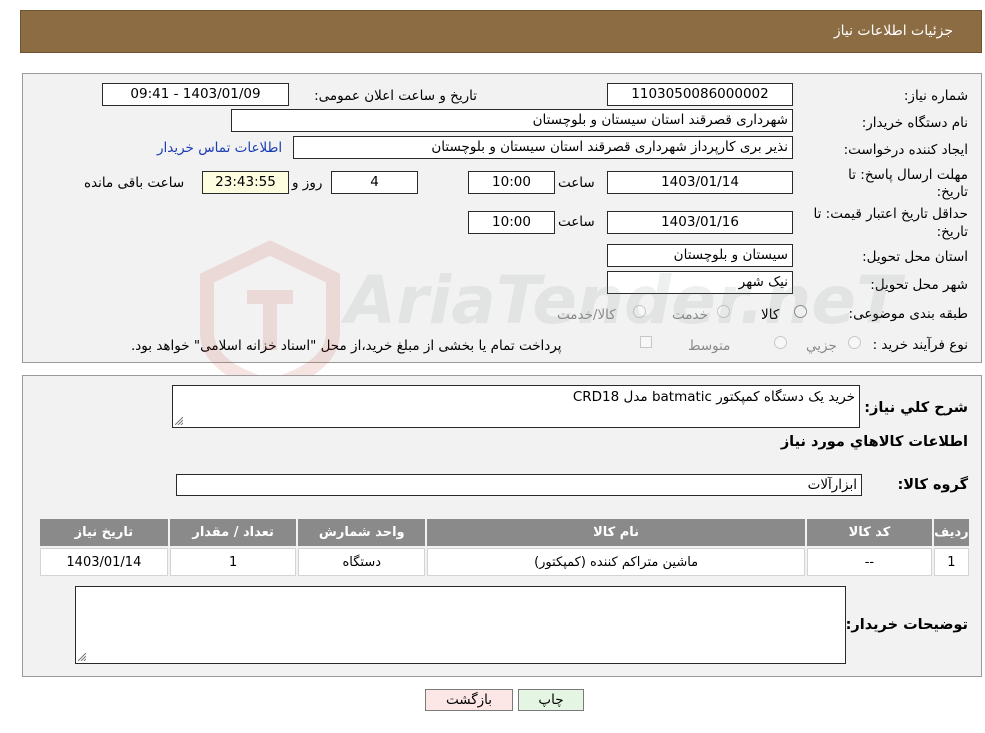 This screenshot has height=733, width=985. Describe the element at coordinates (639, 311) in the screenshot. I see `category-radio-goods-service` at that location.